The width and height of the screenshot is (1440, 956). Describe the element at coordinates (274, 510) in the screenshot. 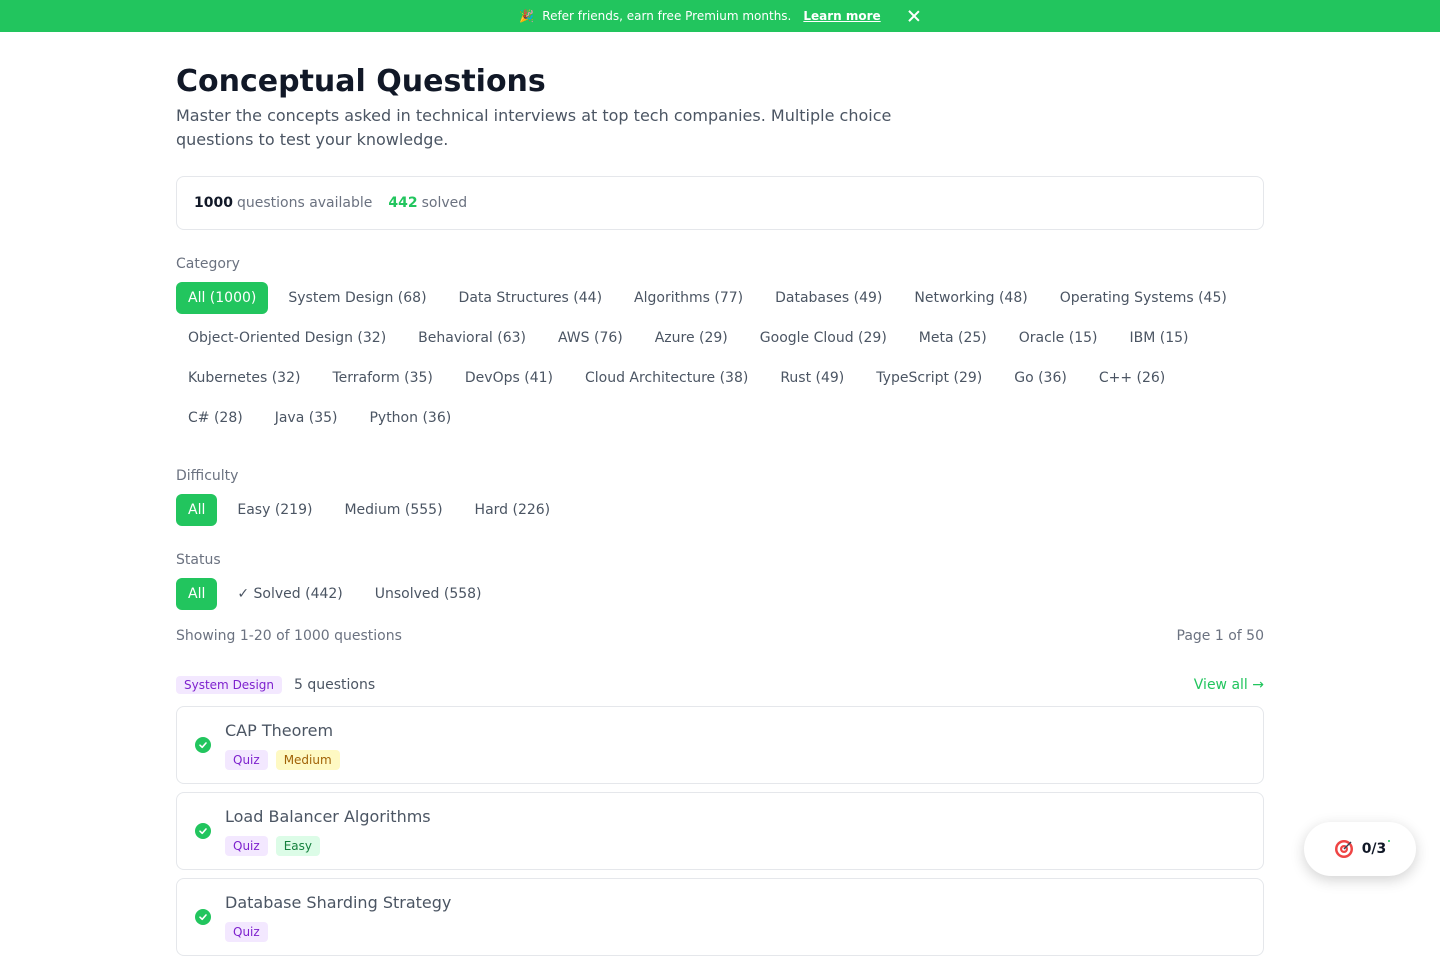

I see `difficulty-chip: Easy (219)` at that location.